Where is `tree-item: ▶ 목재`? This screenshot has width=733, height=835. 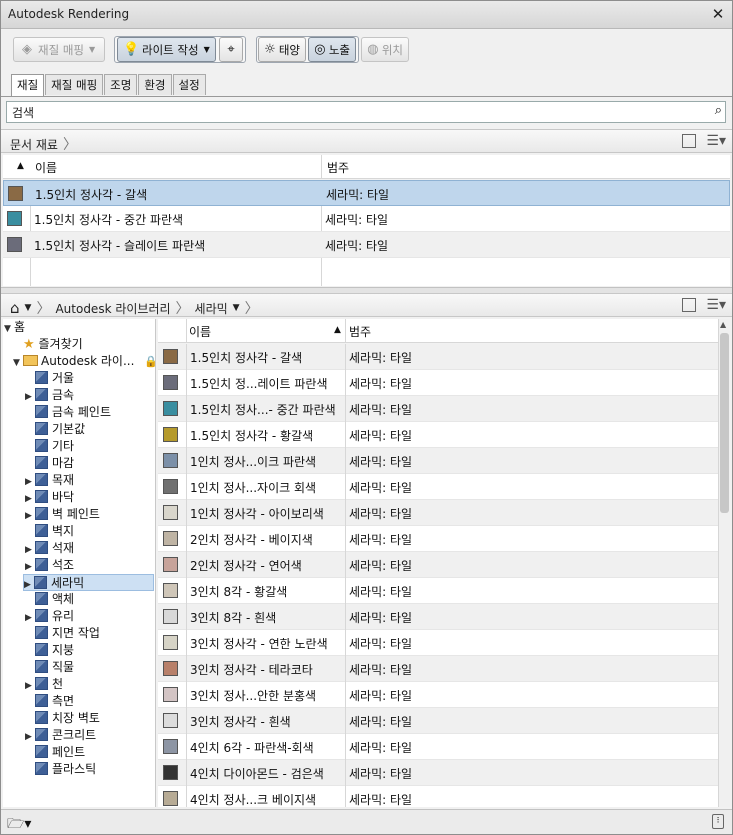 tree-item: ▶ 목재 is located at coordinates (49, 480).